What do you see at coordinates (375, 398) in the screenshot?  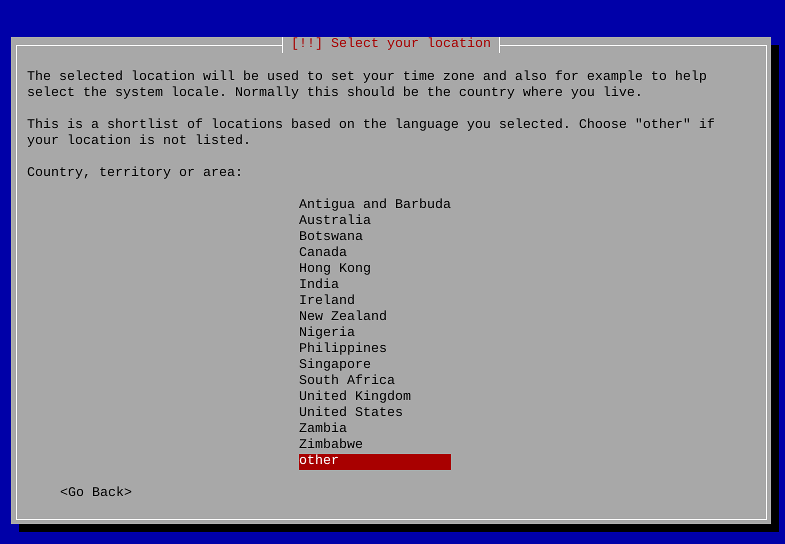 I see `country-option: United Kingdom` at bounding box center [375, 398].